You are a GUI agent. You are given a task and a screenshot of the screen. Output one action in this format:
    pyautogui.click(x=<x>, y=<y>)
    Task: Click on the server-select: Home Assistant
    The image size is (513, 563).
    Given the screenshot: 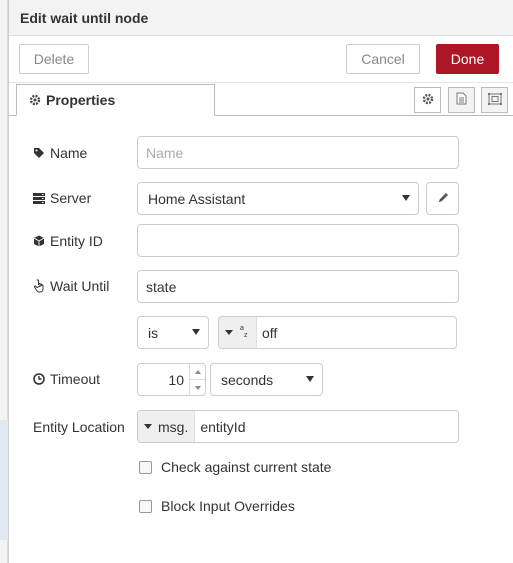 What is the action you would take?
    pyautogui.click(x=278, y=198)
    